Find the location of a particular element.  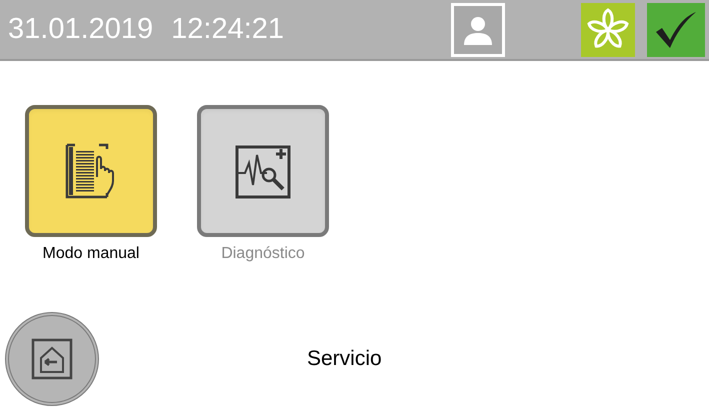

home-icon is located at coordinates (52, 359).